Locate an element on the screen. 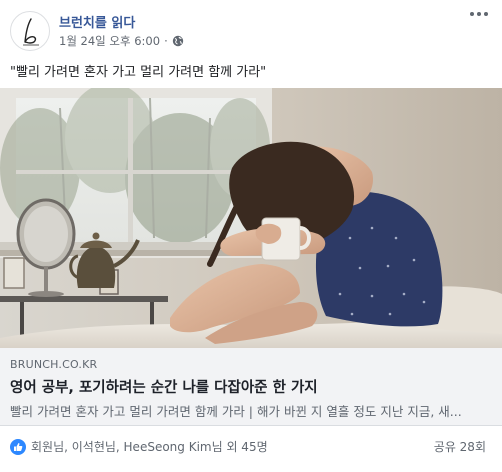 Image resolution: width=502 pixels, height=472 pixels. page-name-link: 브런치를 읽다 is located at coordinates (97, 21).